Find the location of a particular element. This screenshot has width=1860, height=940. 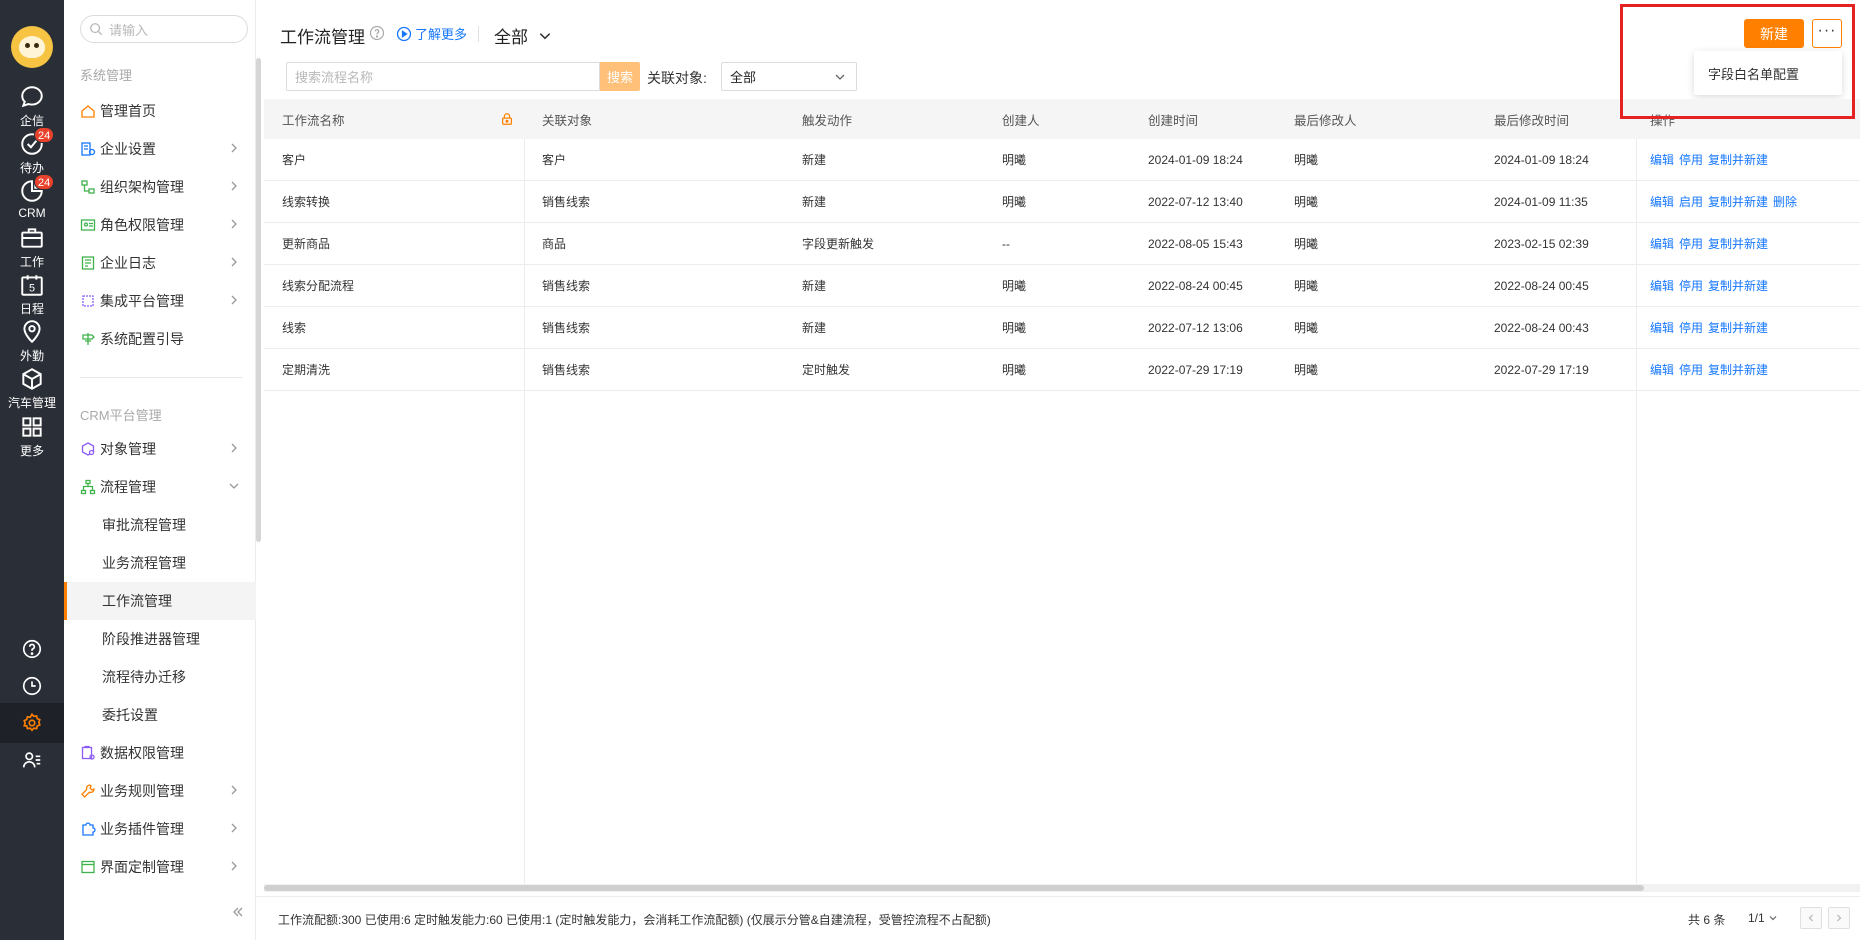

rail-user-button is located at coordinates (32, 760).